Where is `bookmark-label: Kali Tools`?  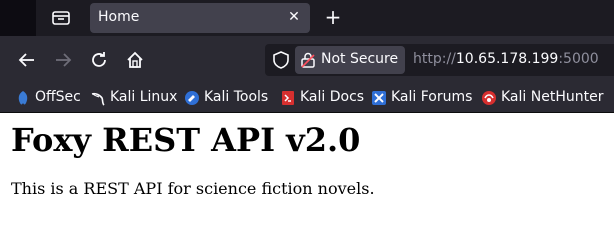 bookmark-label: Kali Tools is located at coordinates (236, 97).